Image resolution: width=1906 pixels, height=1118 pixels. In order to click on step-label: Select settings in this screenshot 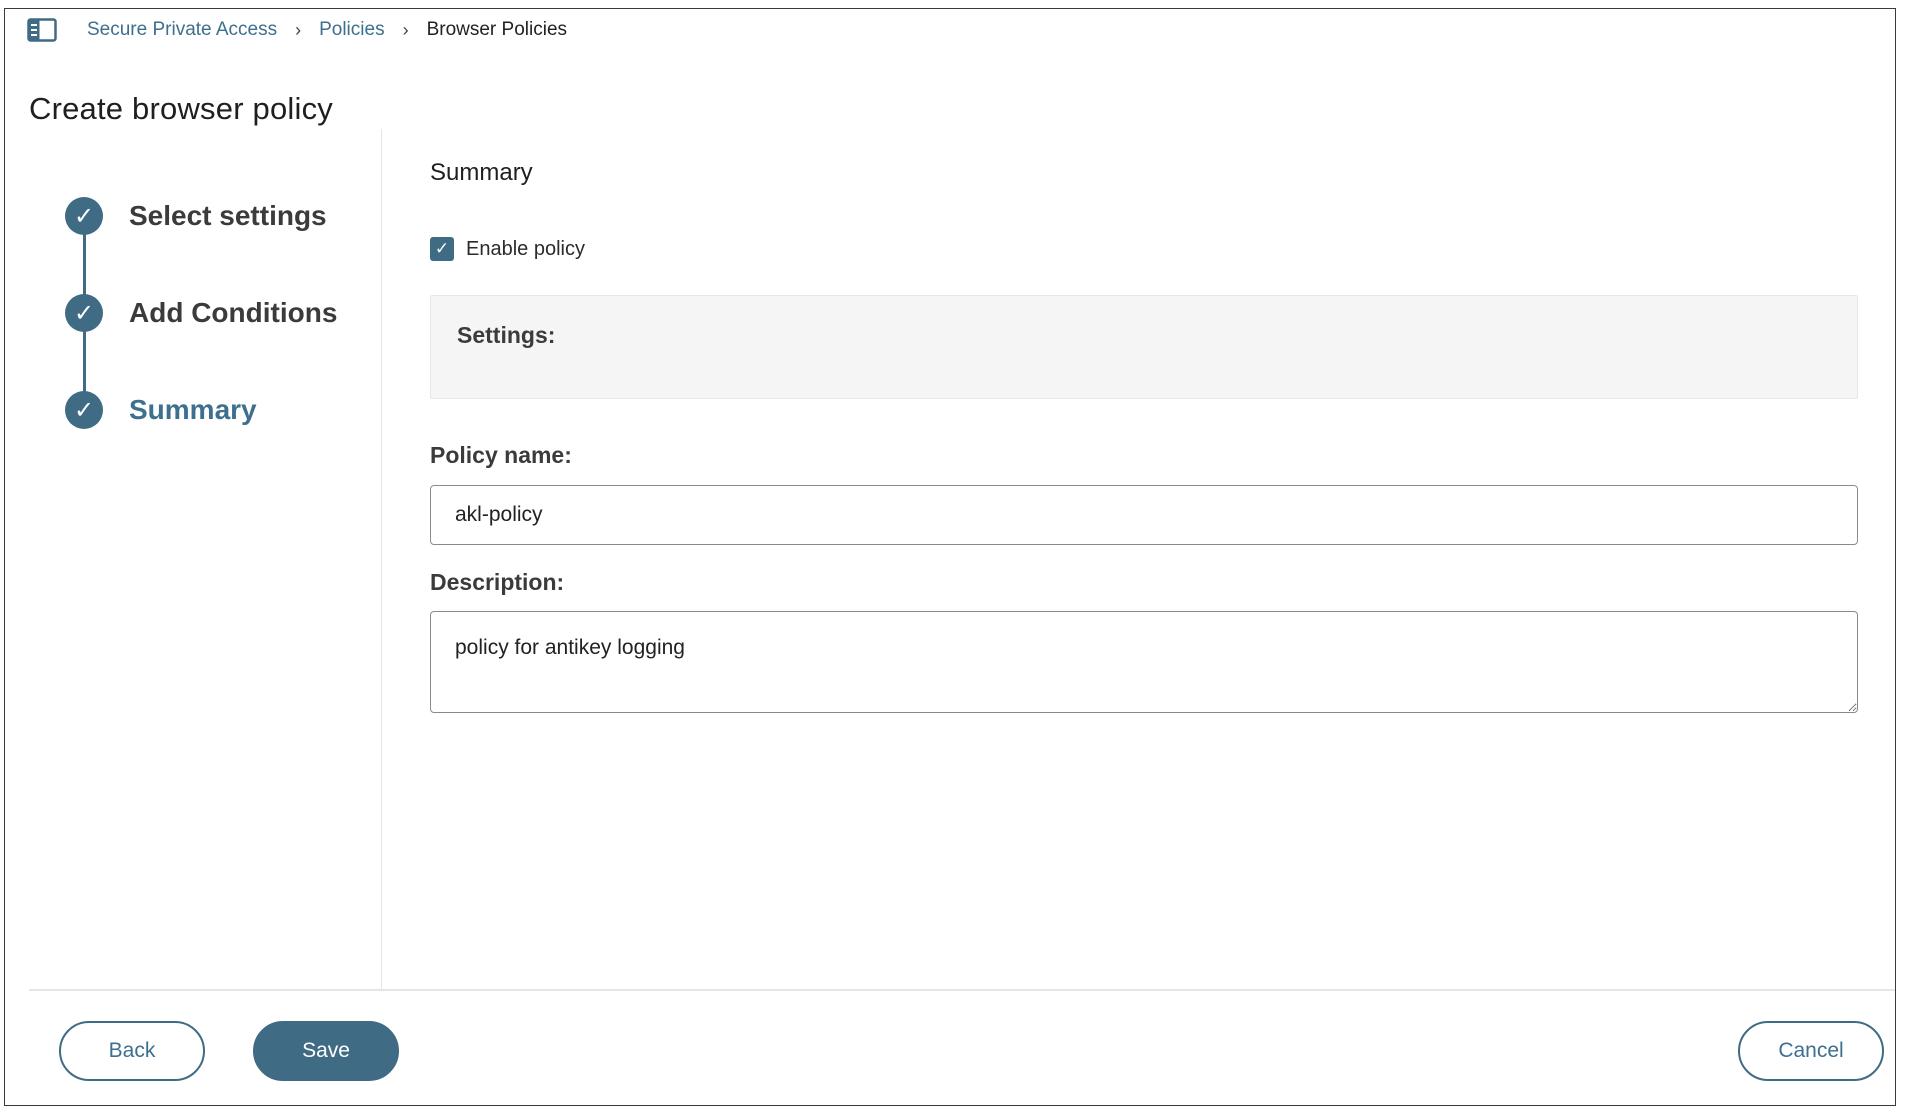, I will do `click(228, 215)`.